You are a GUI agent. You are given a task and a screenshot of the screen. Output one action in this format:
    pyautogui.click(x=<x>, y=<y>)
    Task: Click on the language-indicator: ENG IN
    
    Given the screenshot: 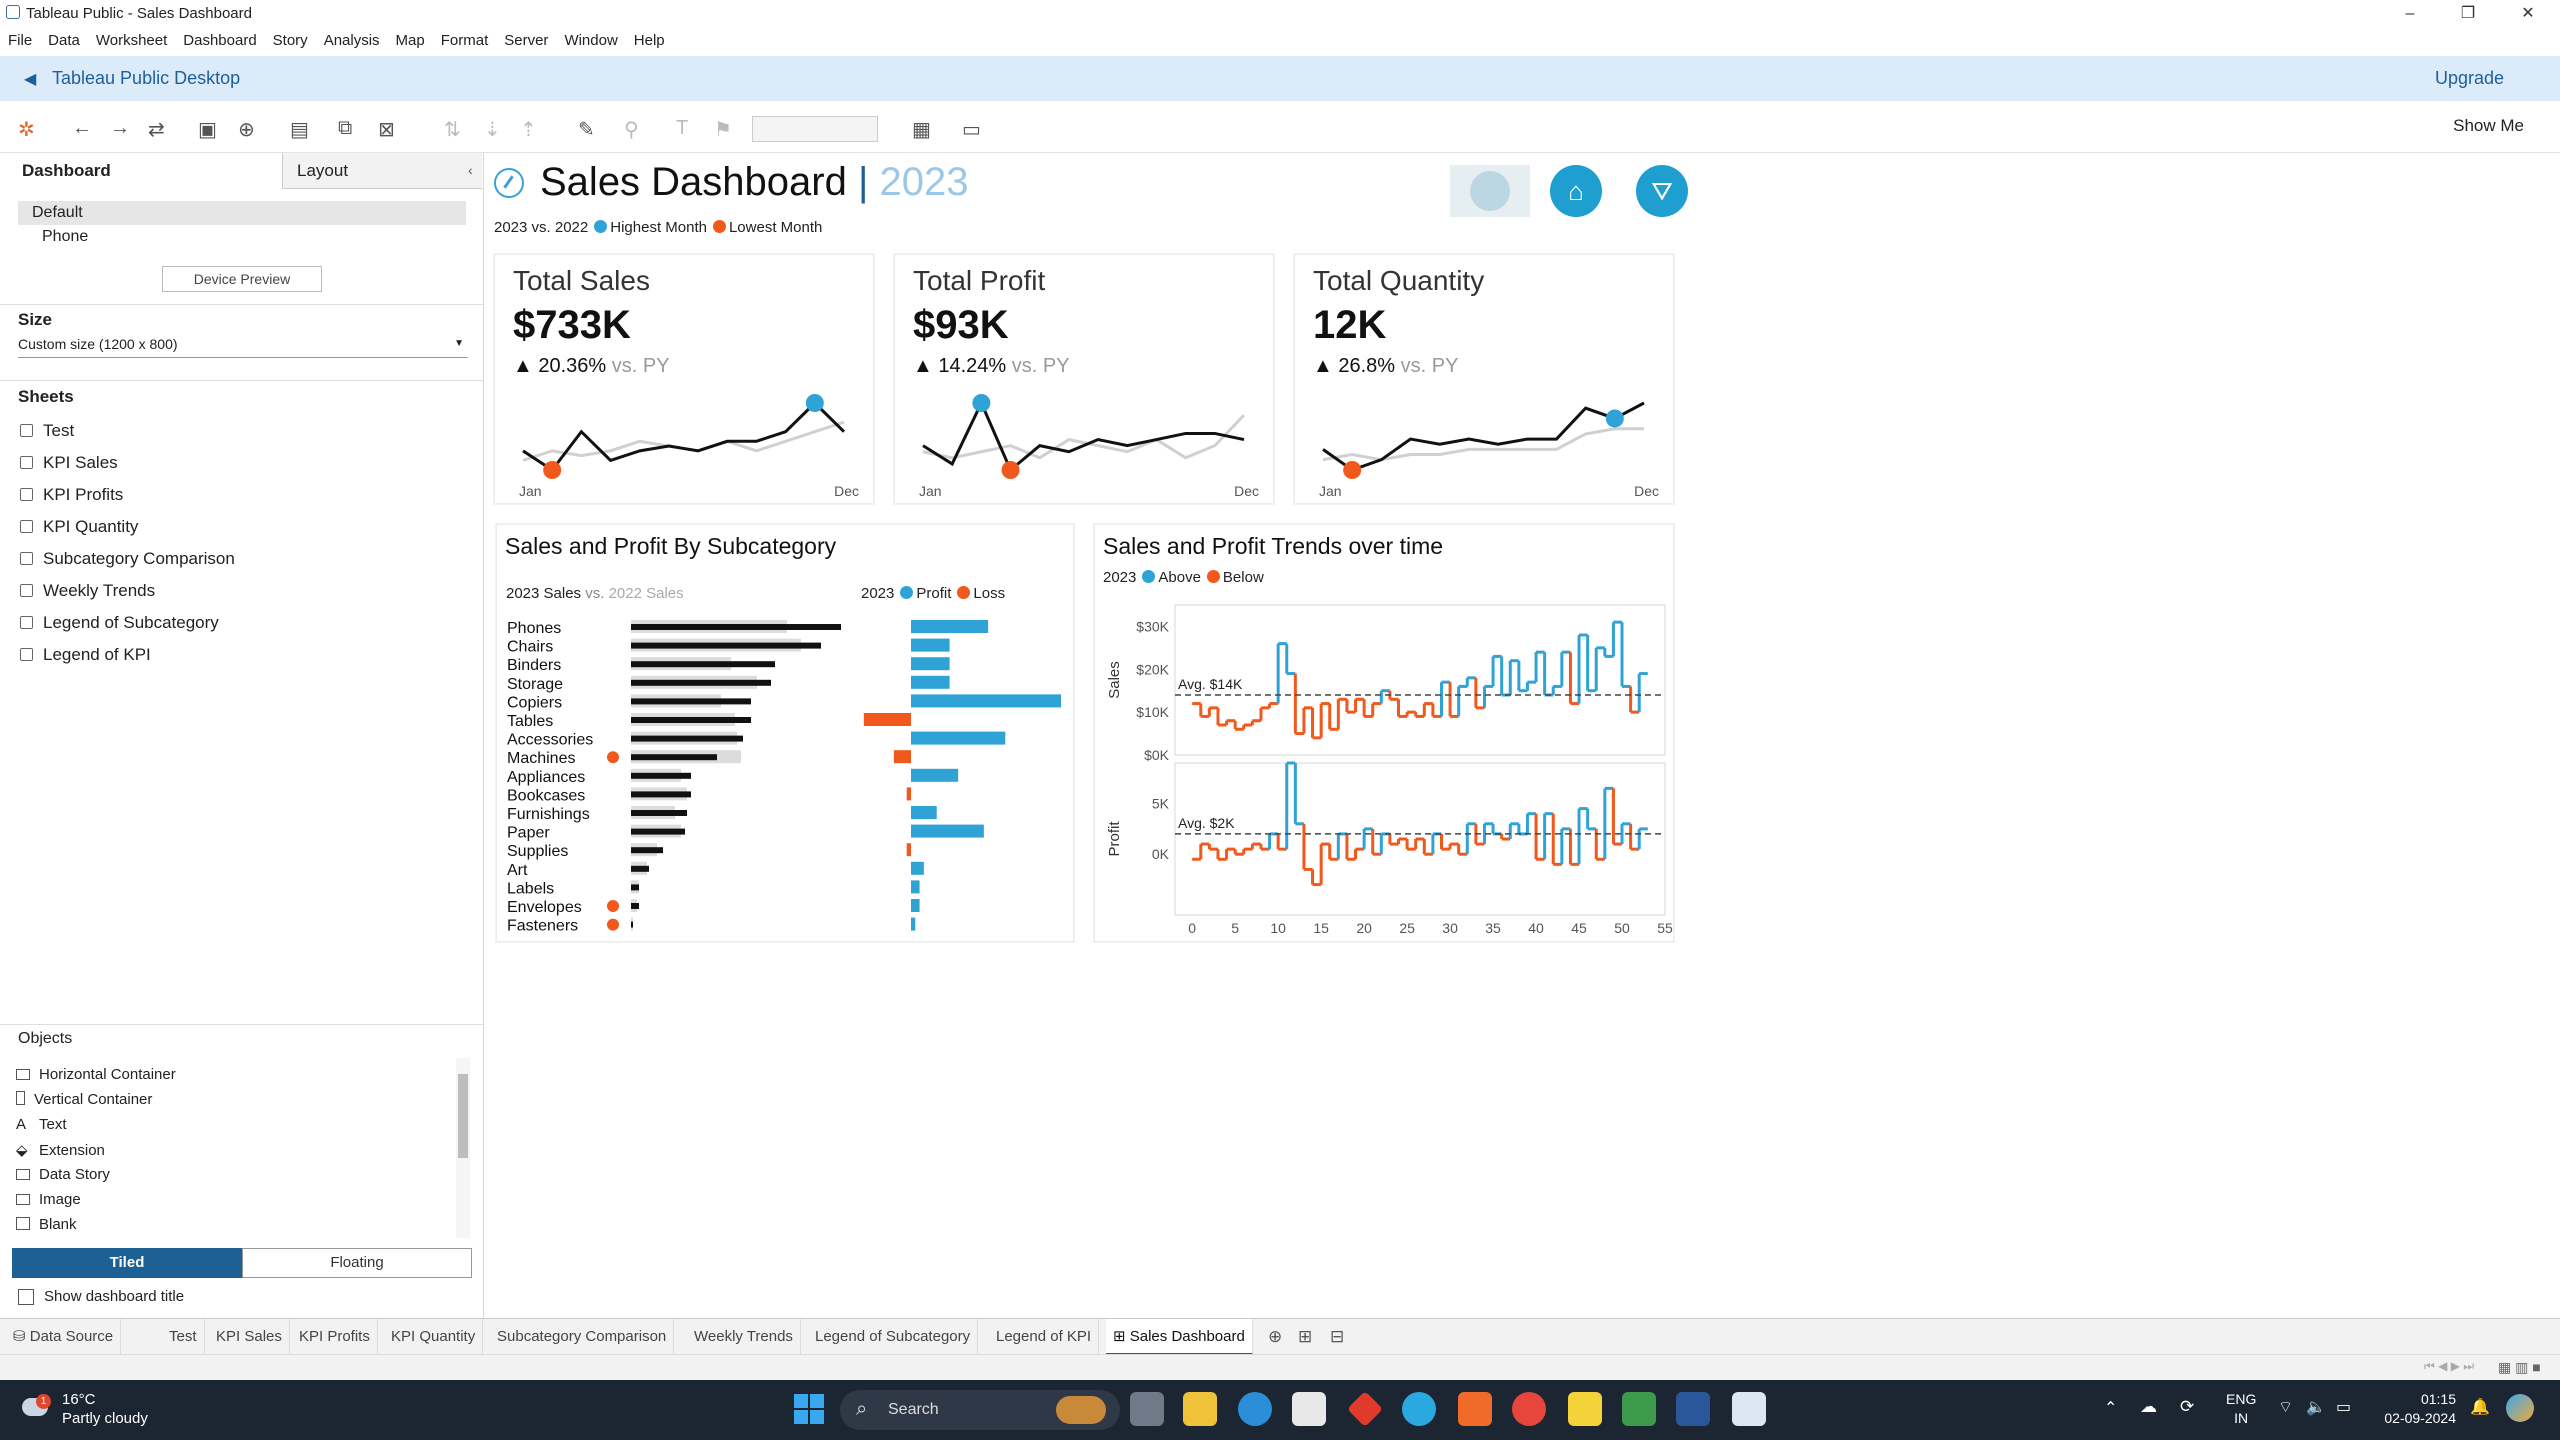 What is the action you would take?
    pyautogui.click(x=2241, y=1409)
    